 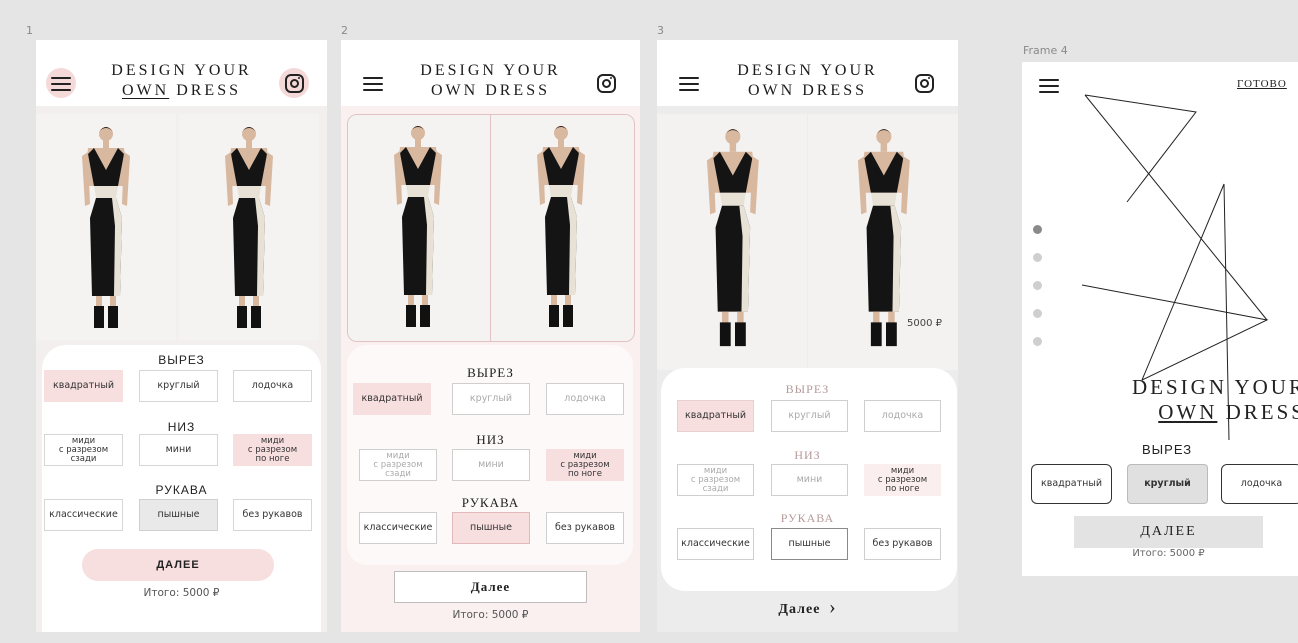 I want to click on next-button: Далее, so click(x=490, y=587).